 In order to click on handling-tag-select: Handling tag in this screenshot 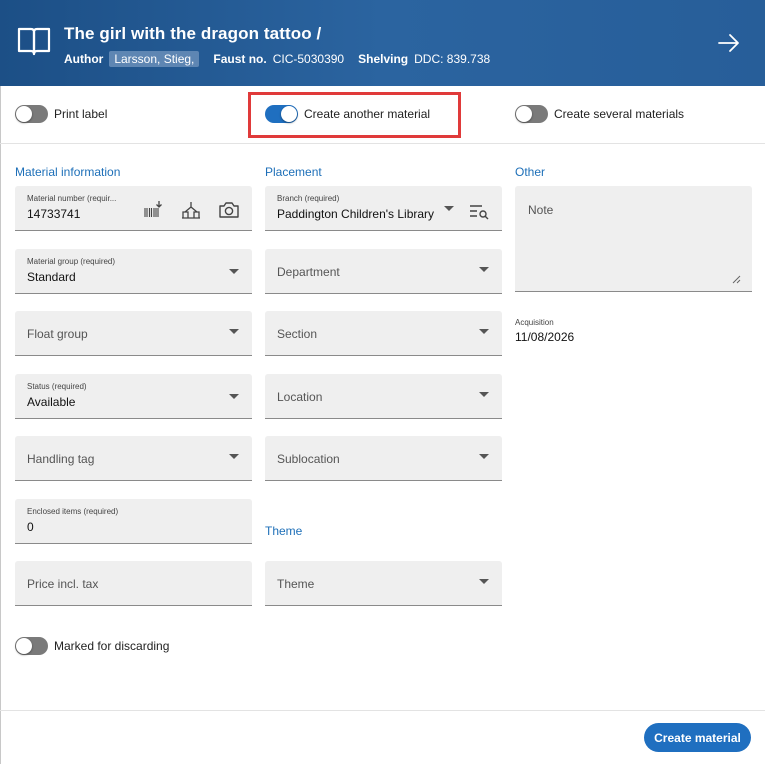, I will do `click(133, 458)`.